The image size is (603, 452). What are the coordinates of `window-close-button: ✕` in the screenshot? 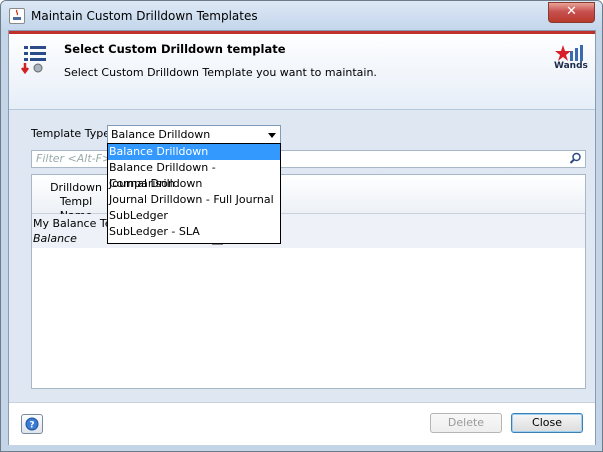 It's located at (571, 12).